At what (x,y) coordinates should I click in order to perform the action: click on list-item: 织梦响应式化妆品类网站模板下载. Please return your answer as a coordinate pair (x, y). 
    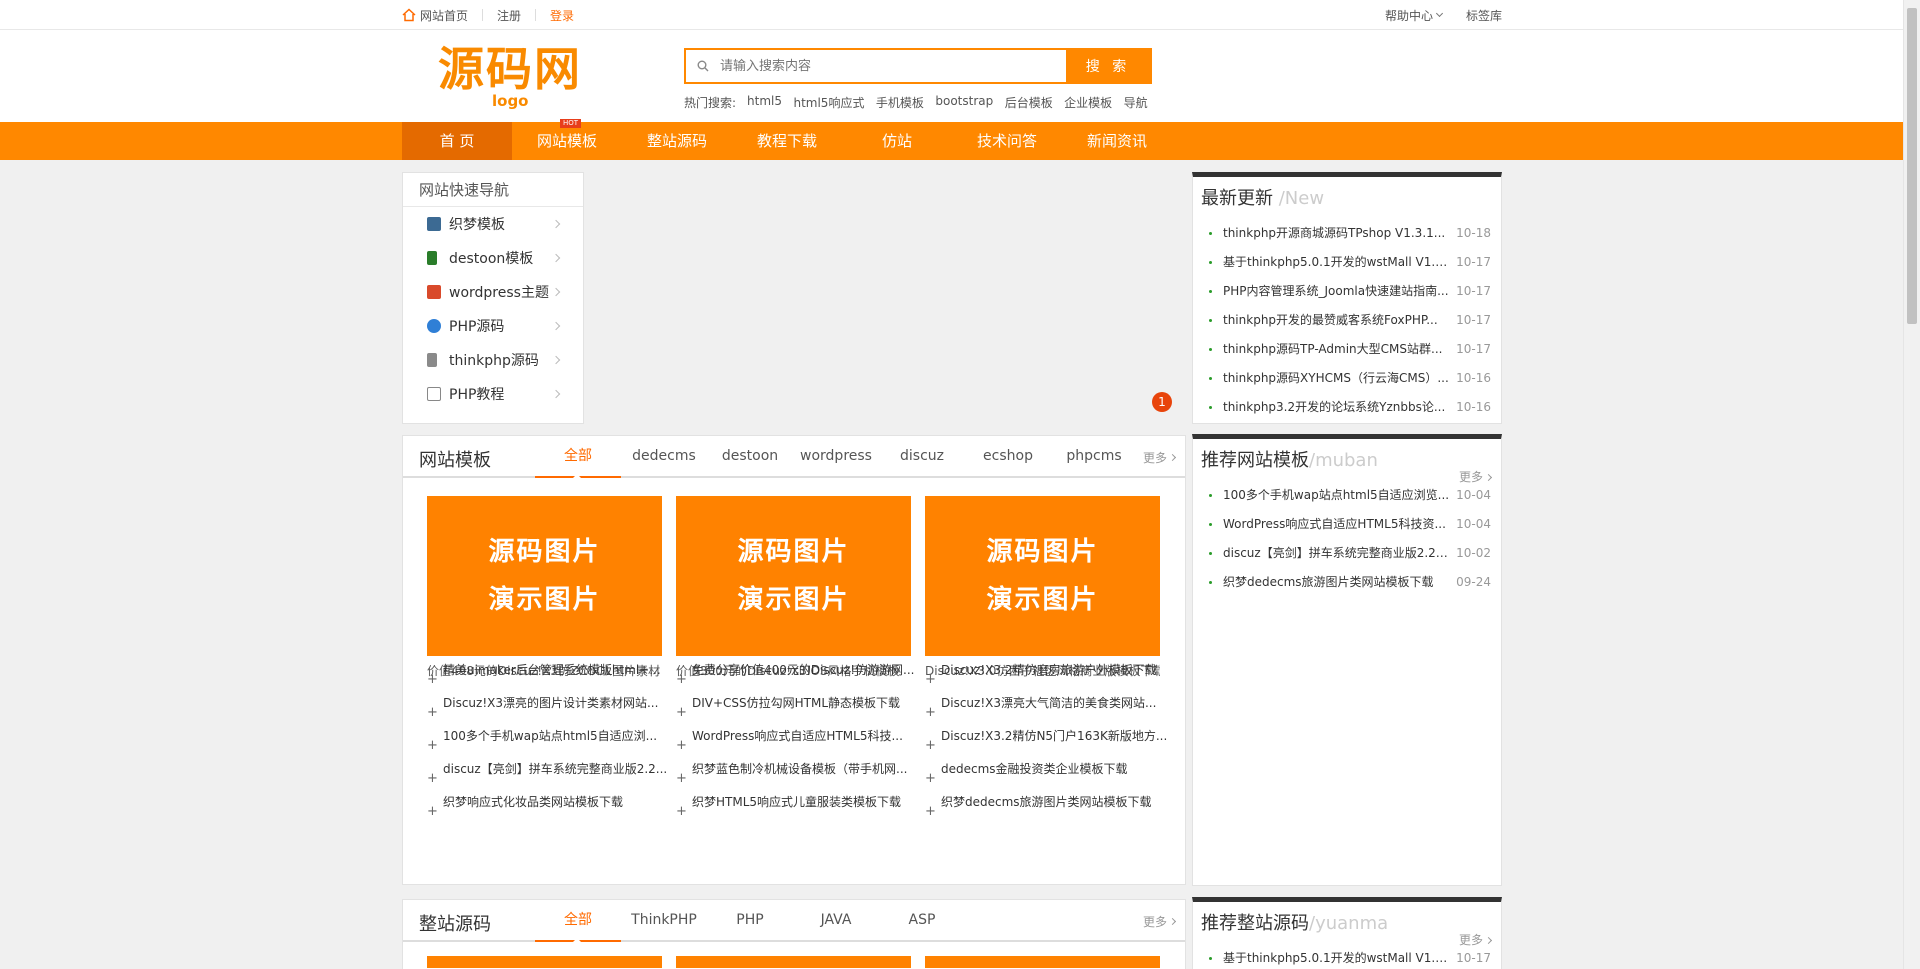
    Looking at the image, I should click on (525, 802).